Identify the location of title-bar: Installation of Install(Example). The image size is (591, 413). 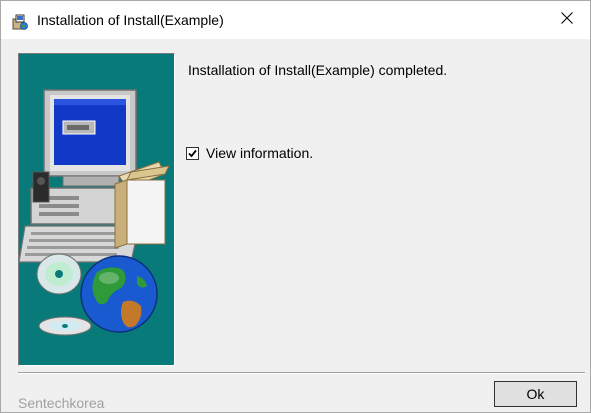
(295, 20).